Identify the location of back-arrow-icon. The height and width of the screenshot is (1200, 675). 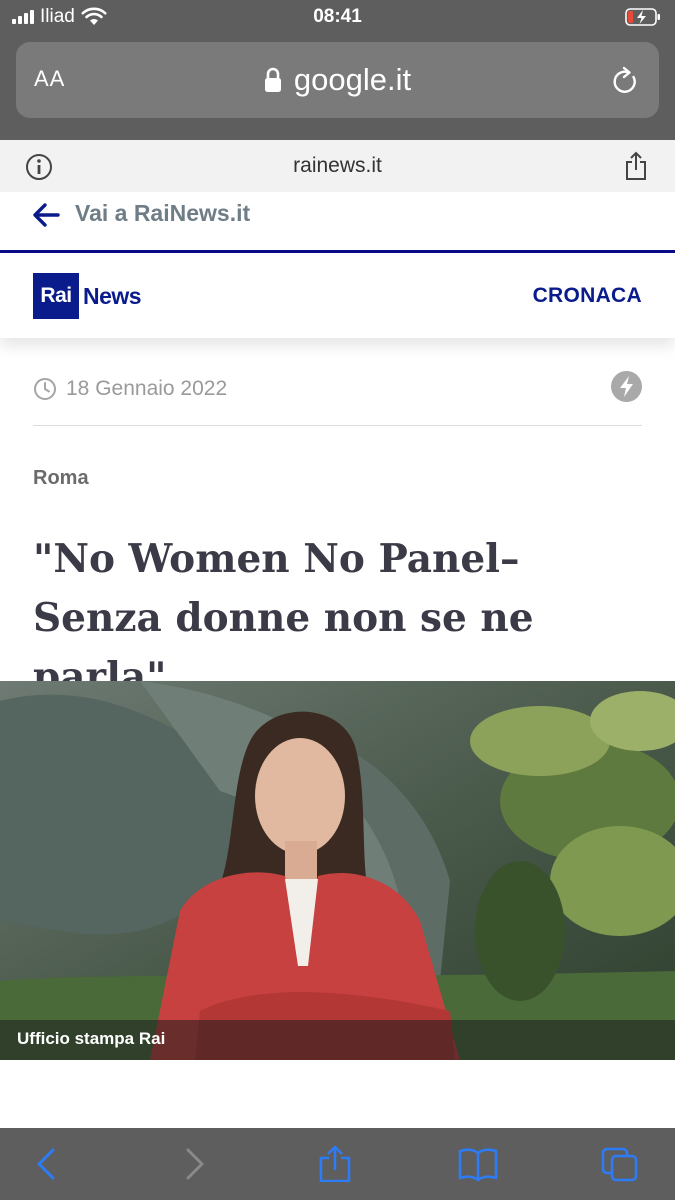
(46, 215).